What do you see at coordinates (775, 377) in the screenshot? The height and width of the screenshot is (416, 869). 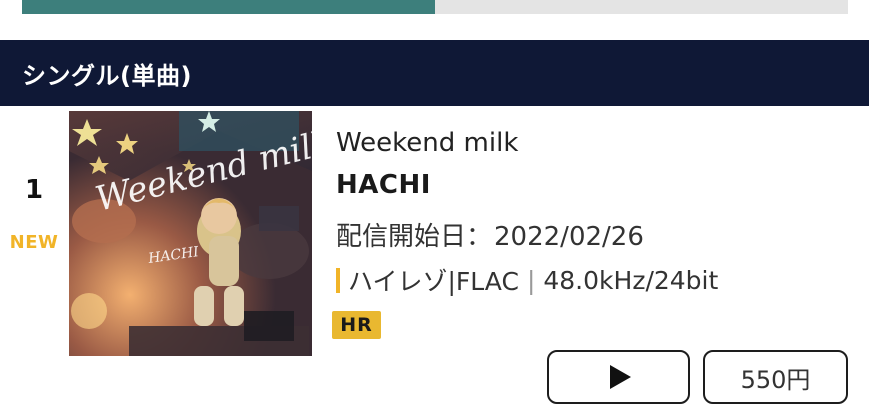 I see `price-button: 550円` at bounding box center [775, 377].